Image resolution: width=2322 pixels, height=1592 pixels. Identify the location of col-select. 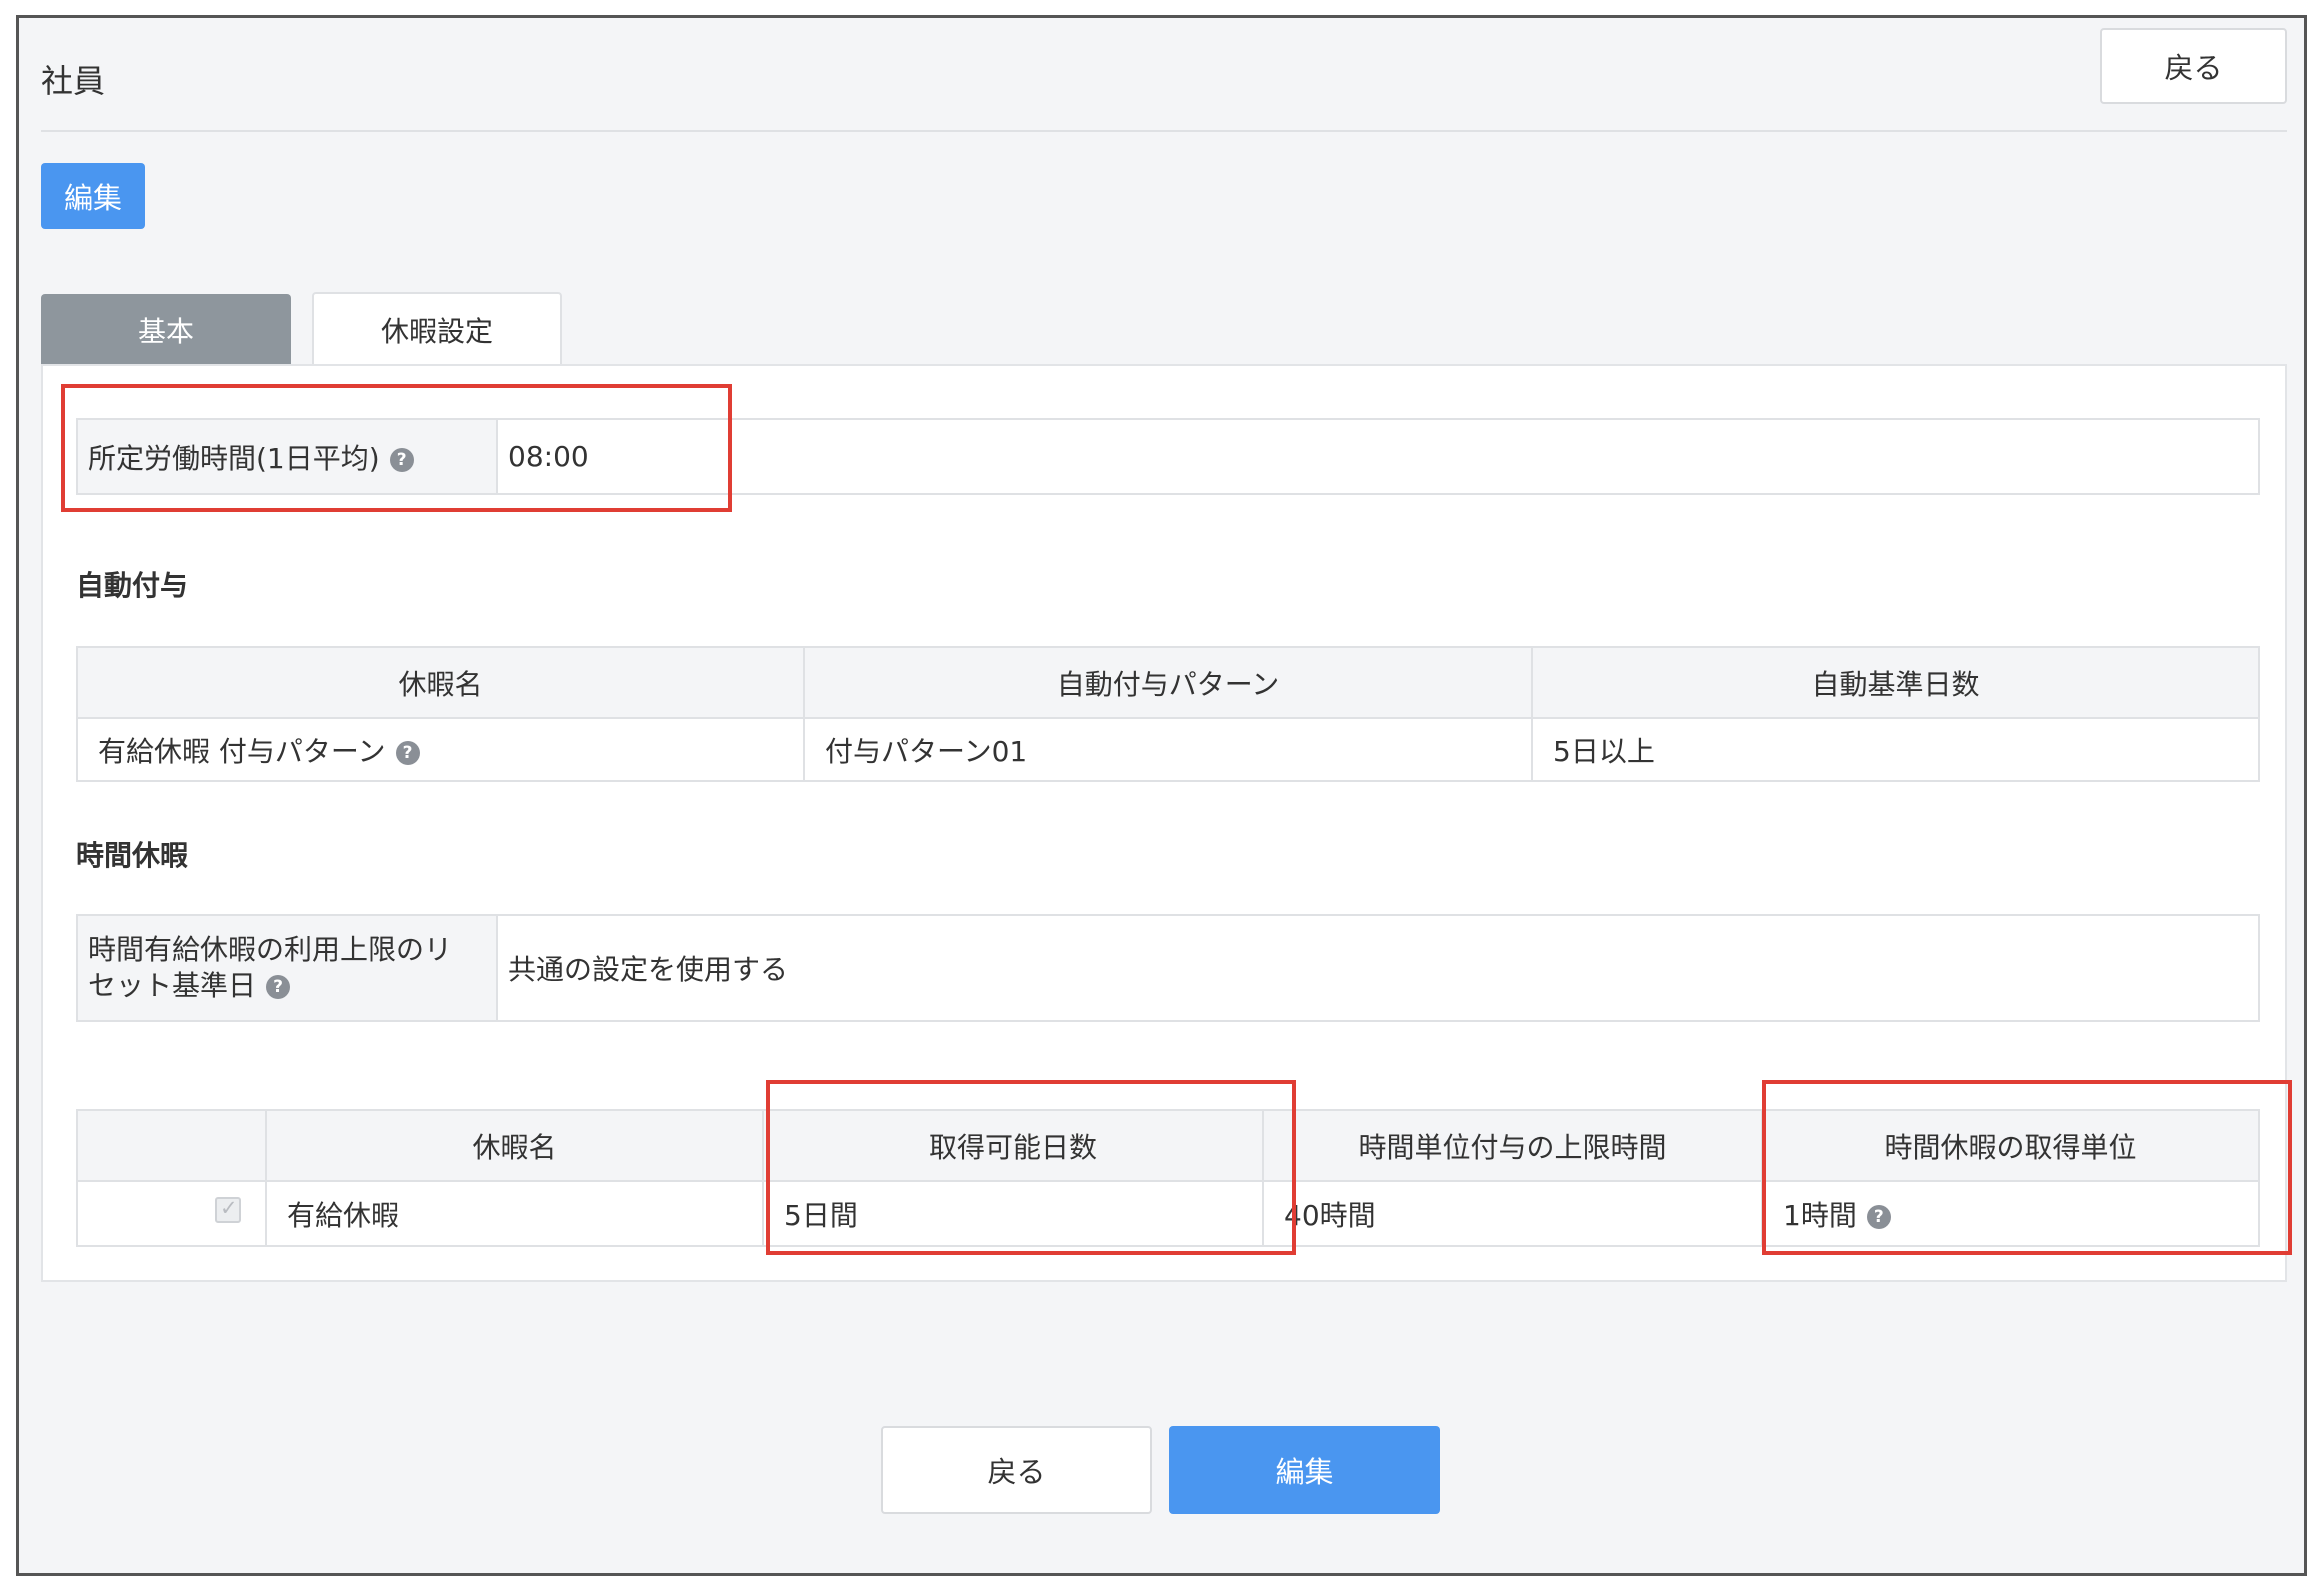
(171, 1145).